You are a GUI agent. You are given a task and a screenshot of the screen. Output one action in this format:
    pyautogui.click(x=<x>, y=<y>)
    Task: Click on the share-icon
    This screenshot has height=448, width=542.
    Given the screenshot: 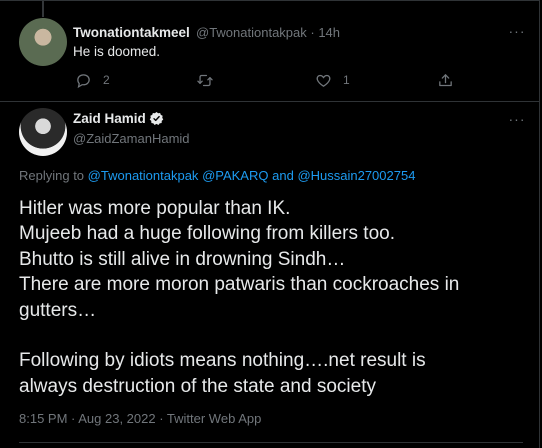 What is the action you would take?
    pyautogui.click(x=445, y=79)
    